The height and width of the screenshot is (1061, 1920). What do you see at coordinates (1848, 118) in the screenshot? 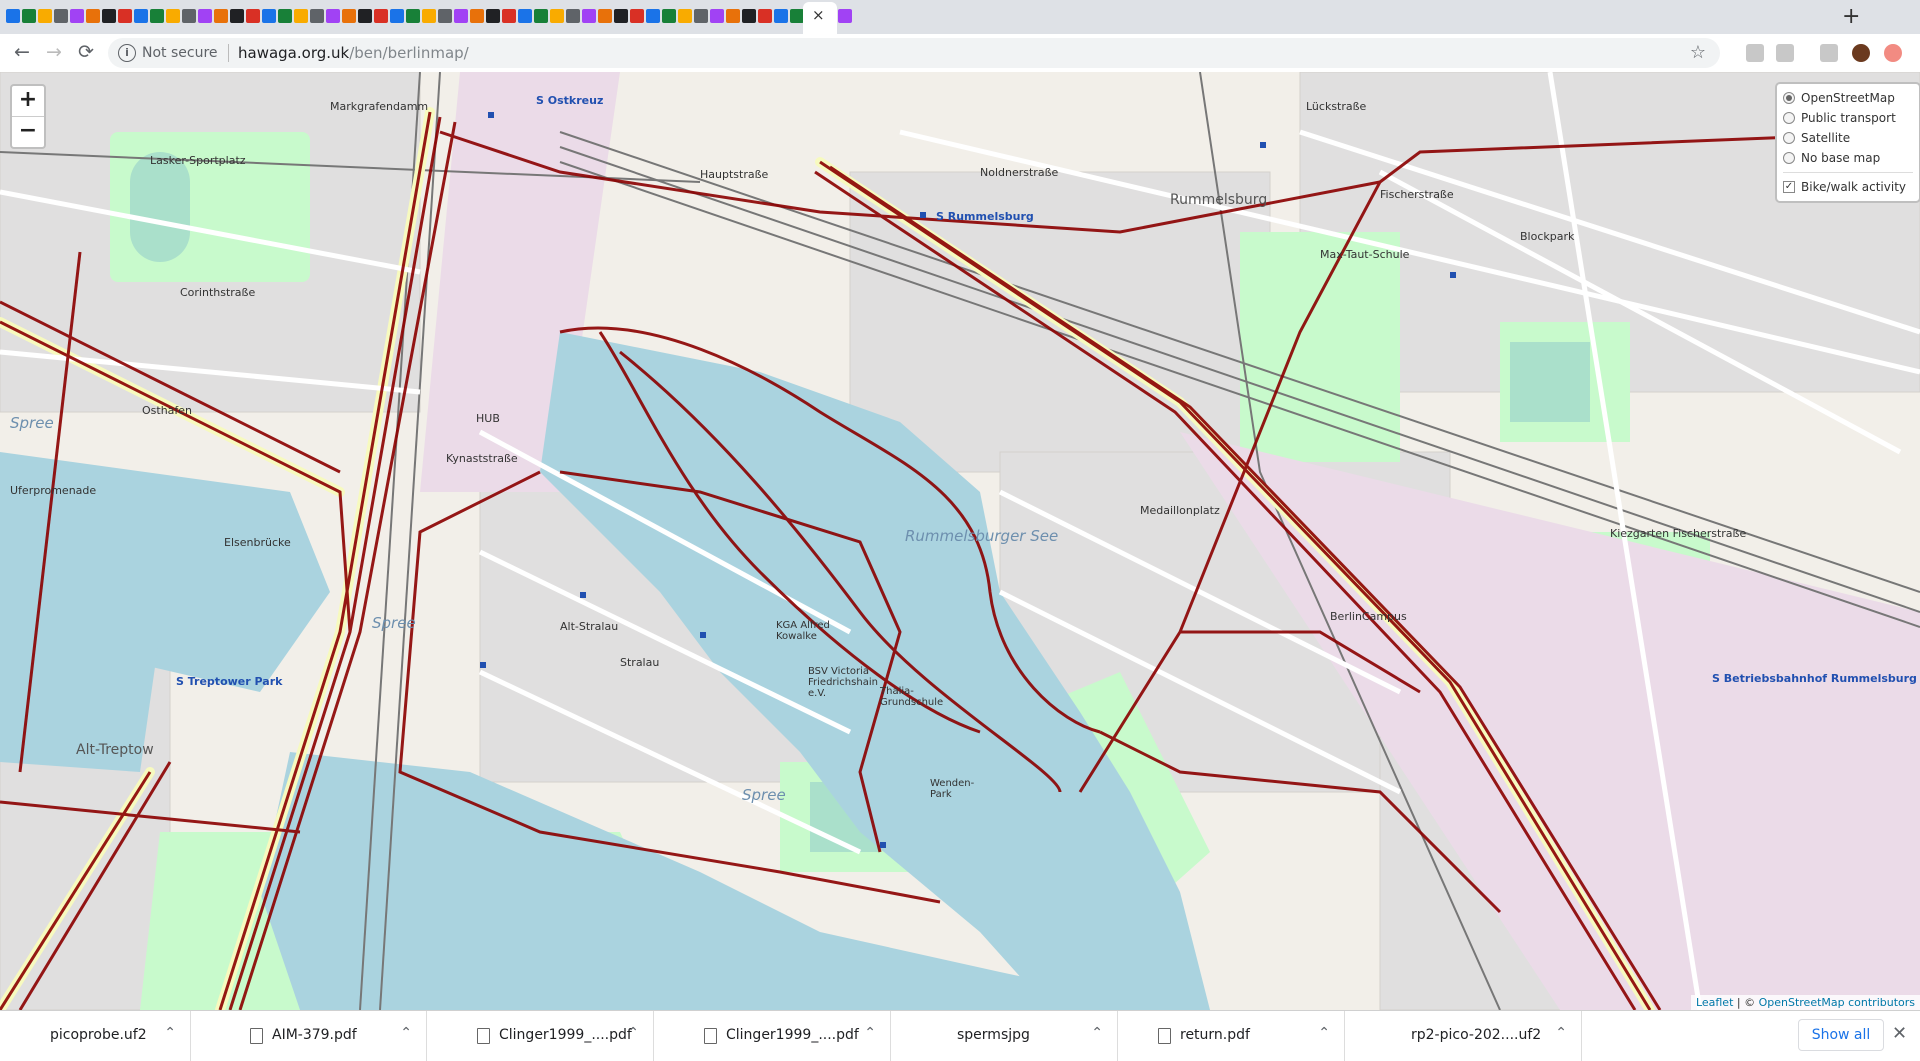
I see `layer-option-public-transport: Public transport` at bounding box center [1848, 118].